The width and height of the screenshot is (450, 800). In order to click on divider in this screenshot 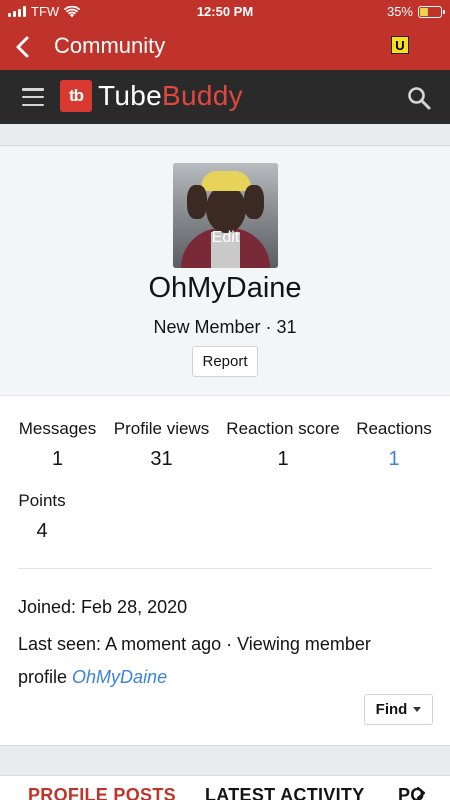, I will do `click(225, 568)`.